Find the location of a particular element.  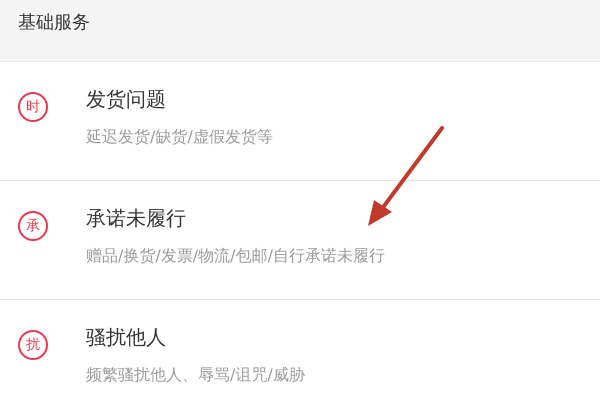

item-description: 赠品/换货/发票/物流/包邮/自行承诺未履行 is located at coordinates (235, 256).